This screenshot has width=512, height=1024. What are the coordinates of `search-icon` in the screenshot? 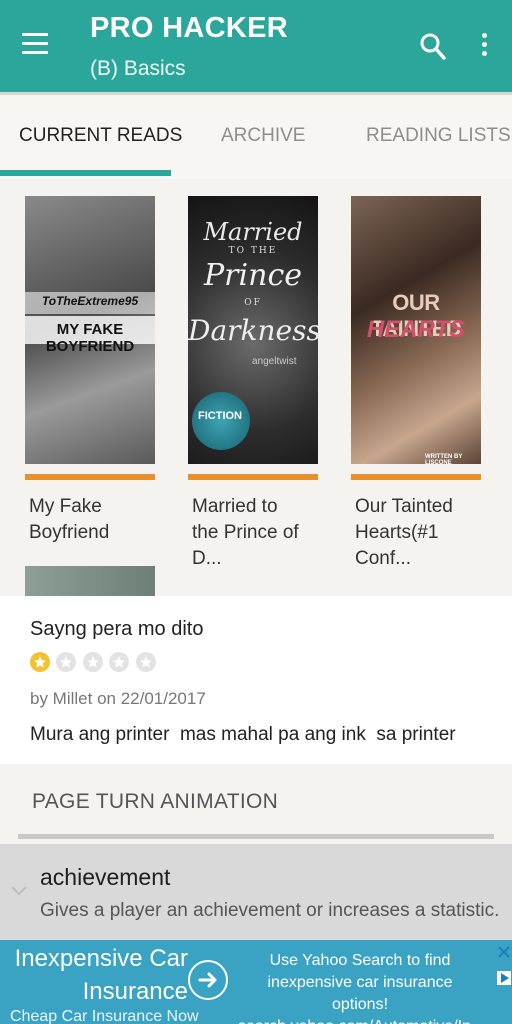 It's located at (433, 46).